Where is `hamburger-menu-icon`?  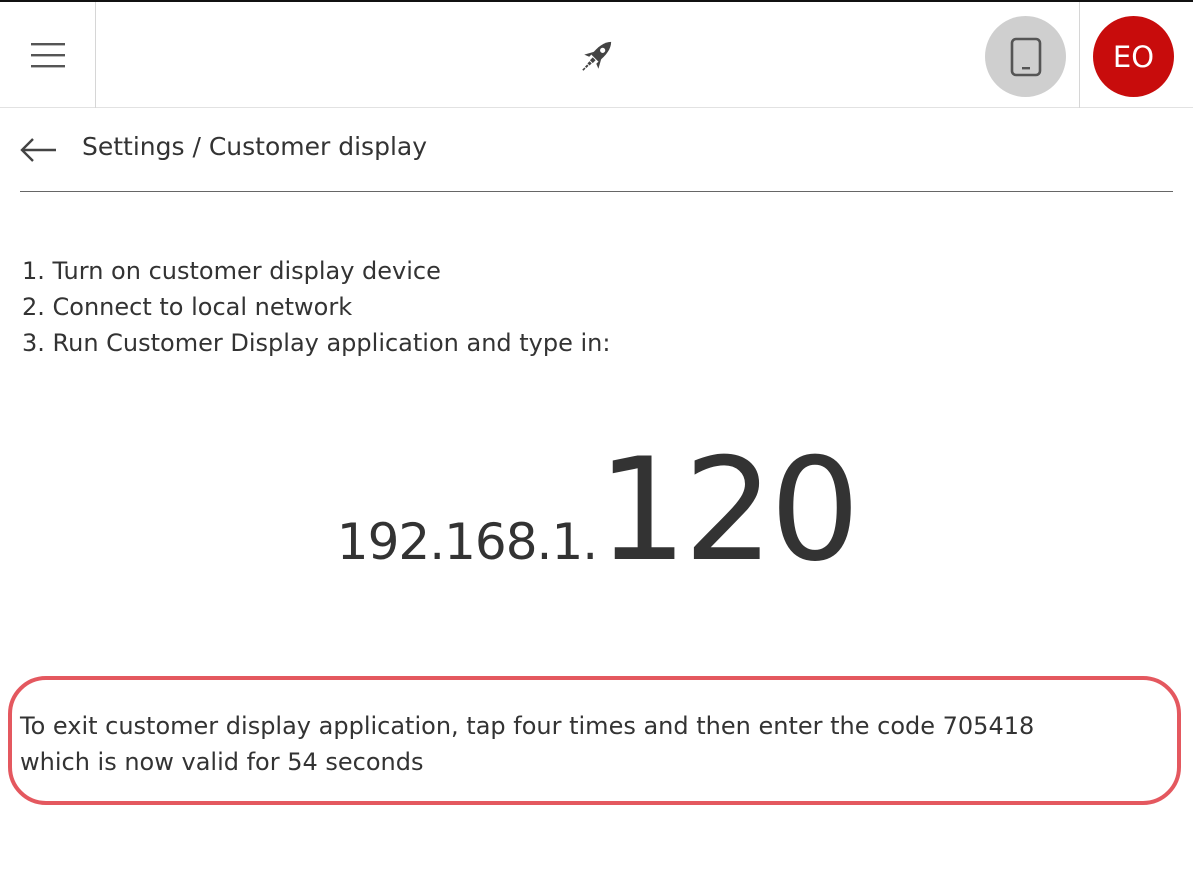
hamburger-menu-icon is located at coordinates (47, 55).